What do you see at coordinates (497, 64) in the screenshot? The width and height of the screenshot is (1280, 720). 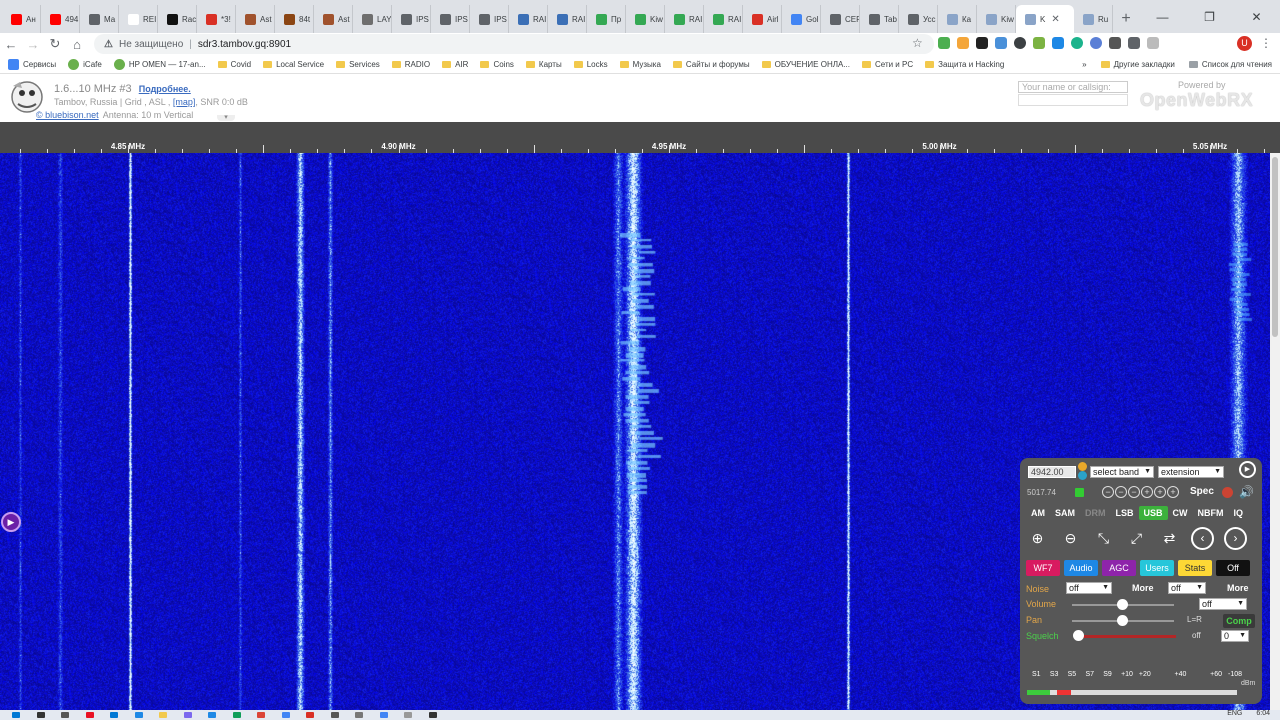 I see `bookmark-item: Coins` at bounding box center [497, 64].